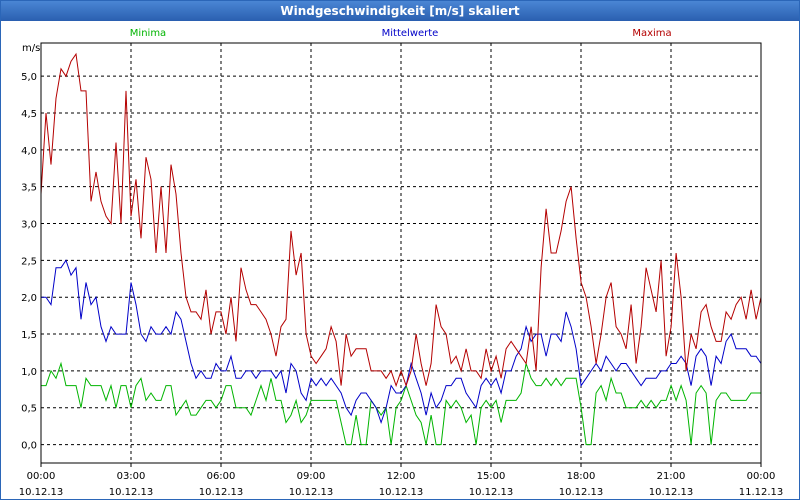 The height and width of the screenshot is (500, 800). I want to click on x-tick-date-label: 11.12.13, so click(761, 492).